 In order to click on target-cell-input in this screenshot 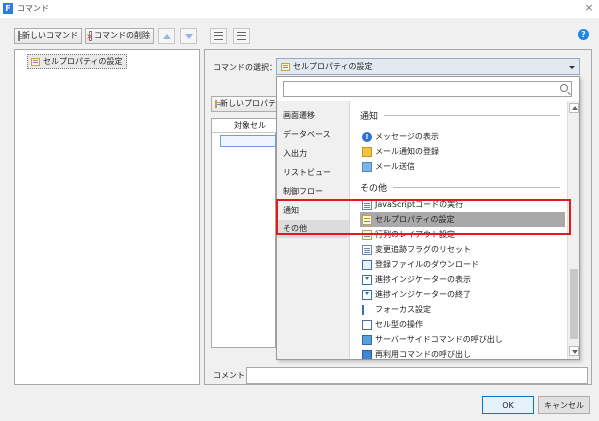, I will do `click(248, 141)`.